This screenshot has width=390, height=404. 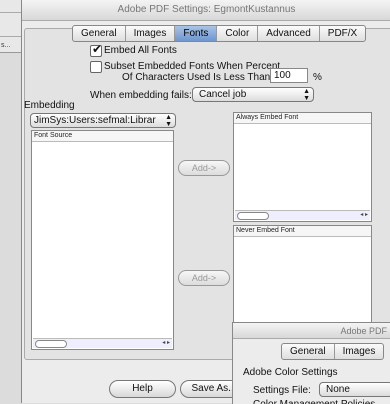 What do you see at coordinates (223, 94) in the screenshot?
I see `fail-action-value: Cancel job` at bounding box center [223, 94].